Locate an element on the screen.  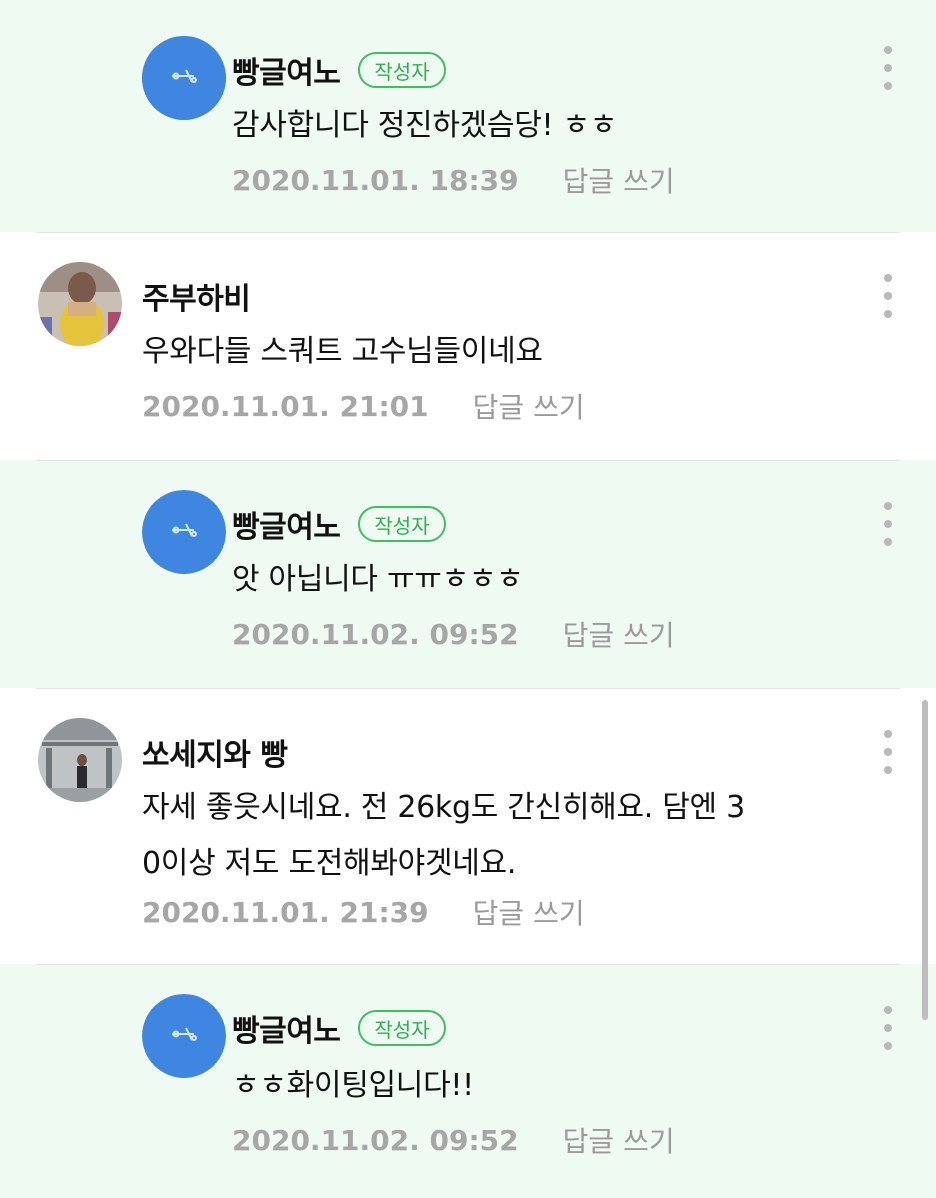
comment-line: 우와다들 스쿼트 고수님들이네요 is located at coordinates (342, 351).